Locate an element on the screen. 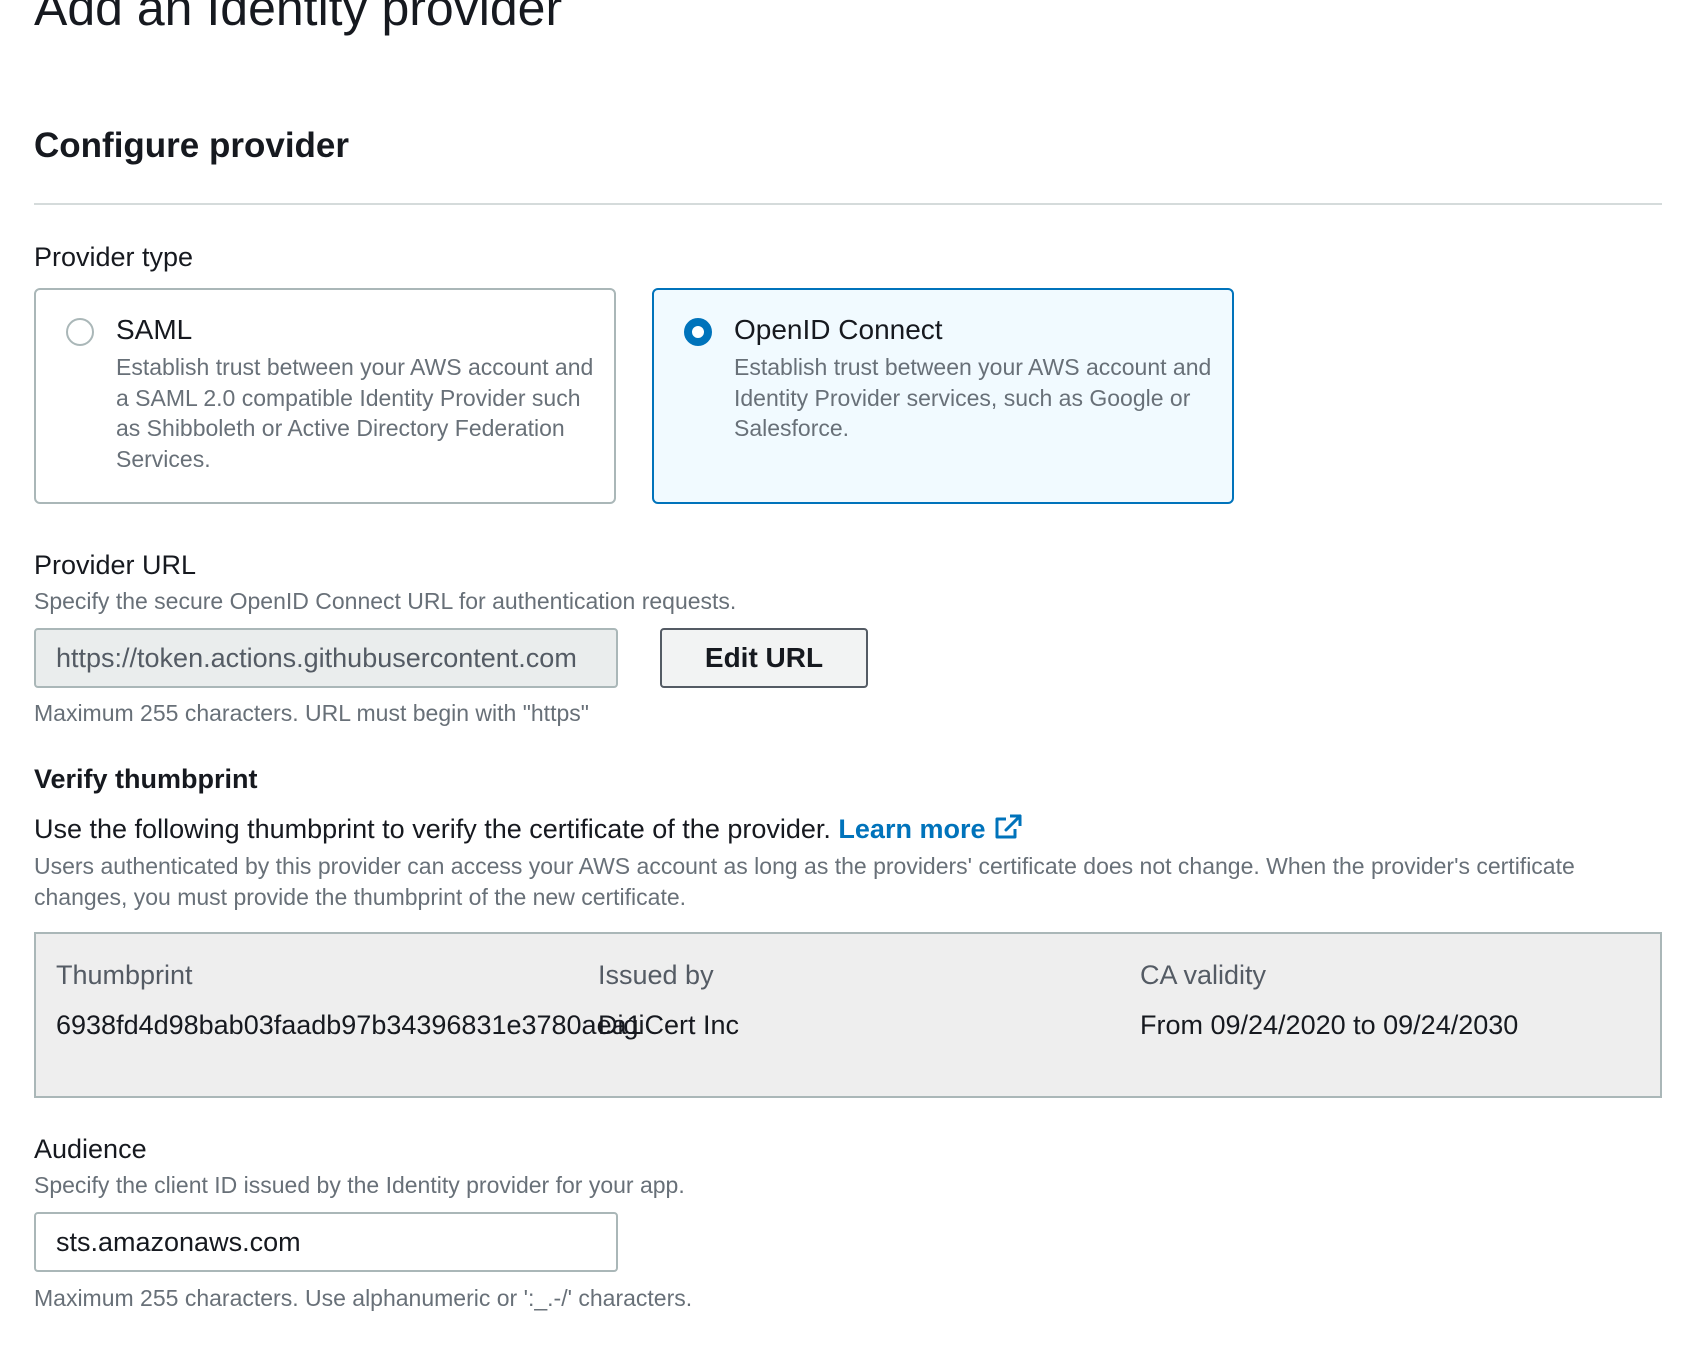  section-divider is located at coordinates (848, 204).